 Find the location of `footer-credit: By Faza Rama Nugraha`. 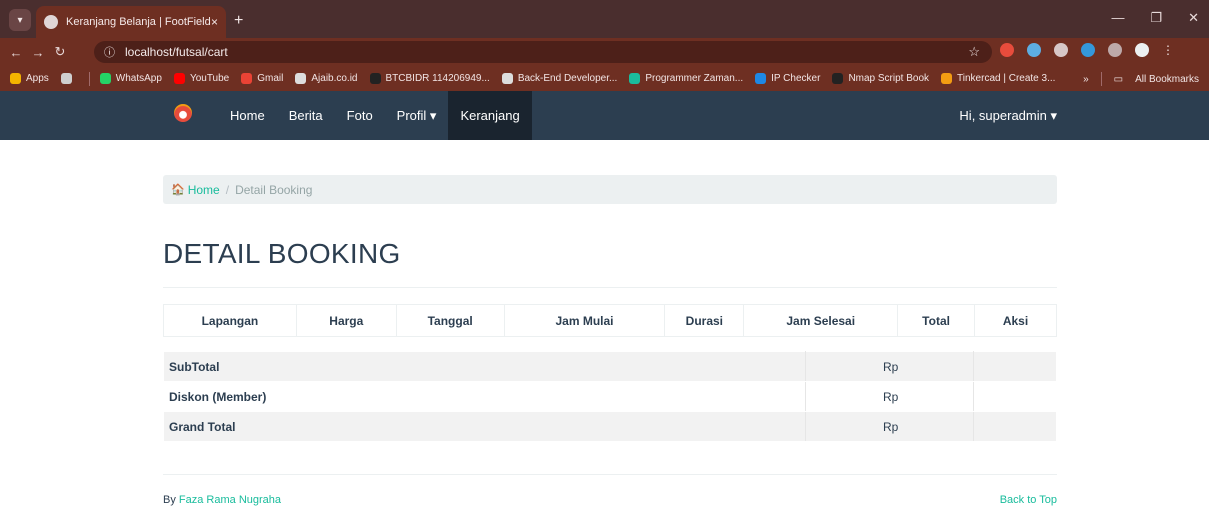

footer-credit: By Faza Rama Nugraha is located at coordinates (222, 500).